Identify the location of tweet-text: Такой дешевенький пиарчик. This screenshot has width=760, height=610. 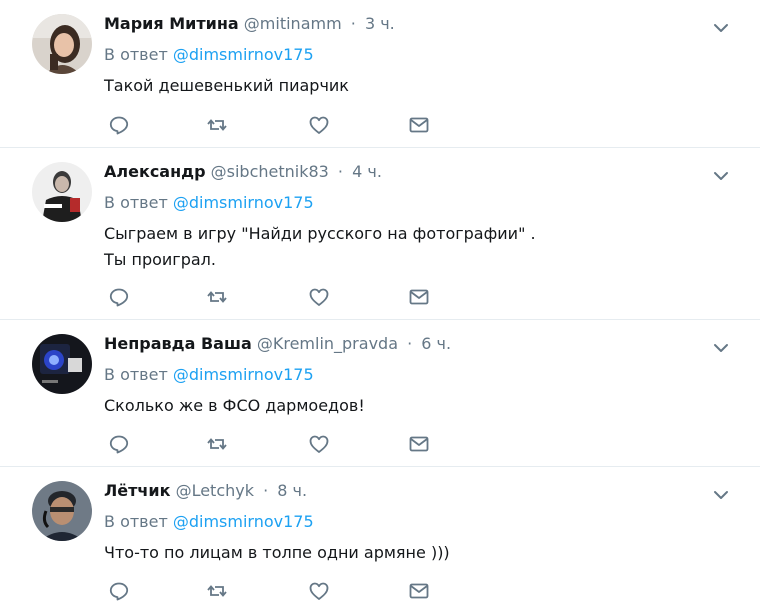
(226, 86).